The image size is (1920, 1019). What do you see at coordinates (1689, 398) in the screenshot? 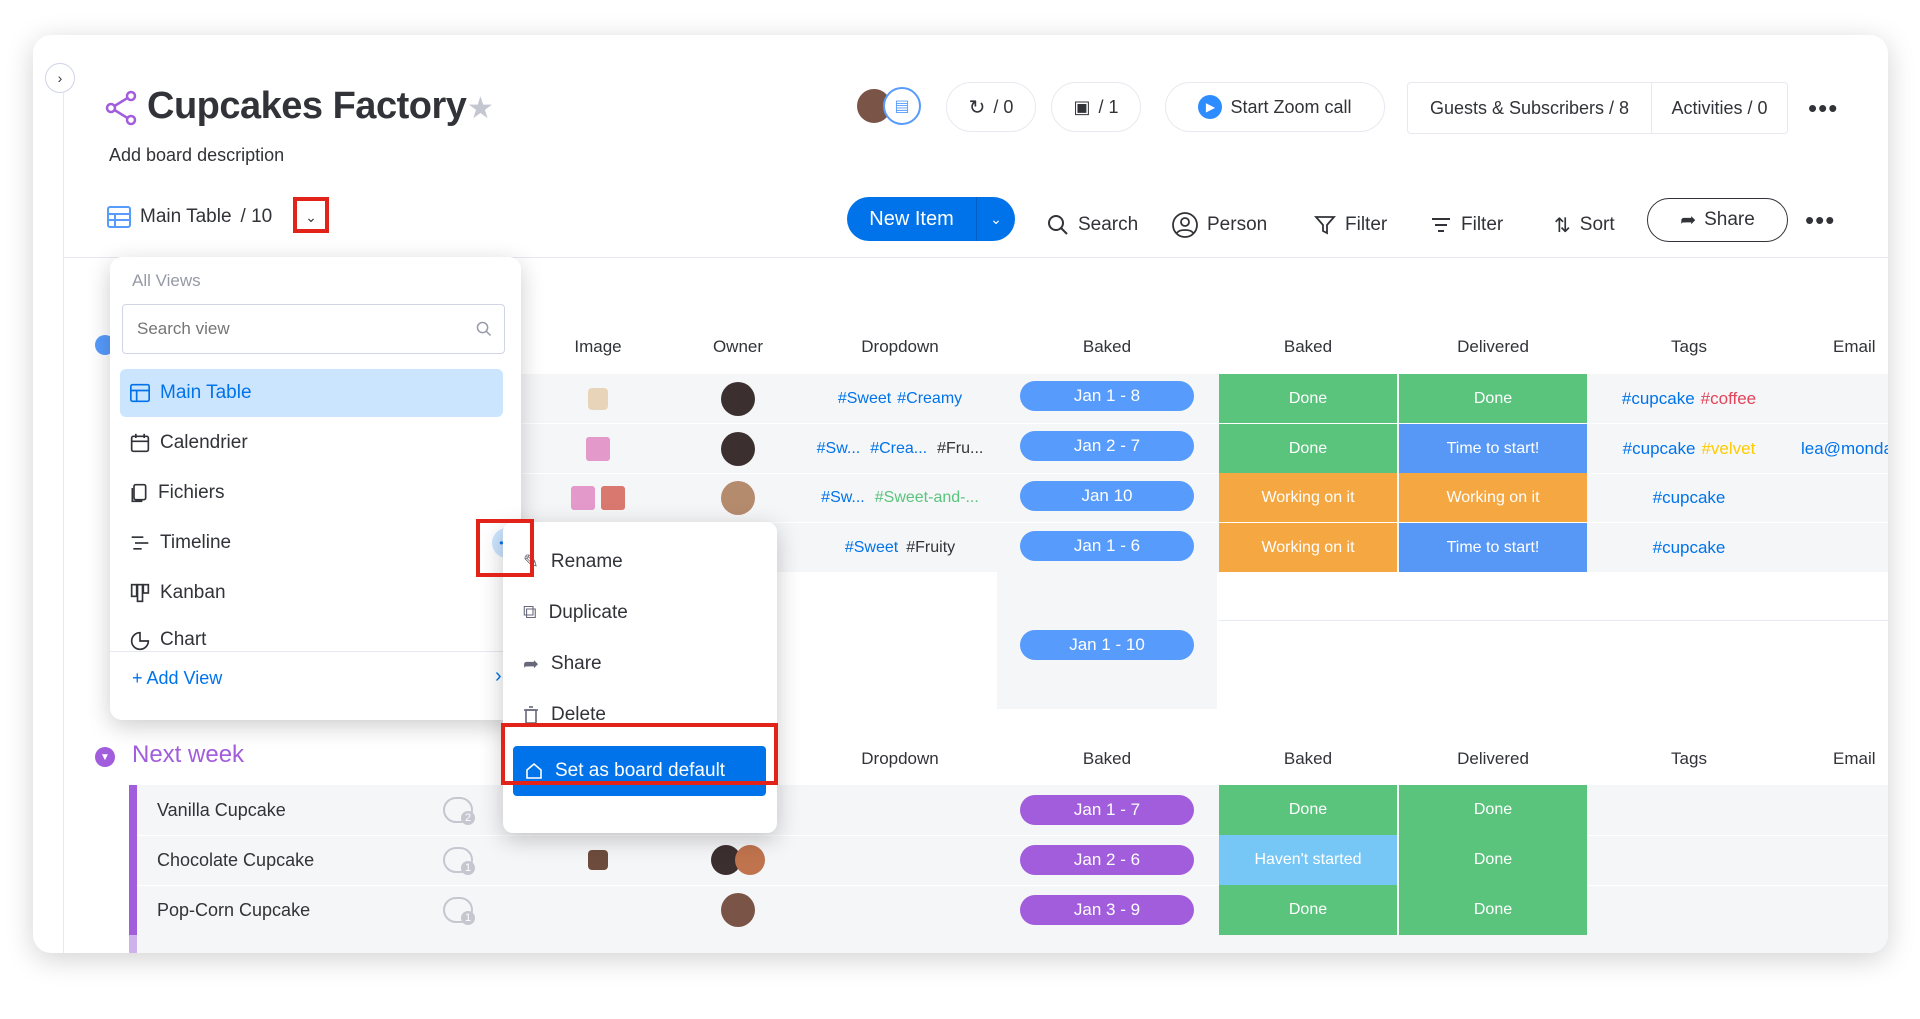
I see `tags-cell: #cupcake #coffee` at bounding box center [1689, 398].